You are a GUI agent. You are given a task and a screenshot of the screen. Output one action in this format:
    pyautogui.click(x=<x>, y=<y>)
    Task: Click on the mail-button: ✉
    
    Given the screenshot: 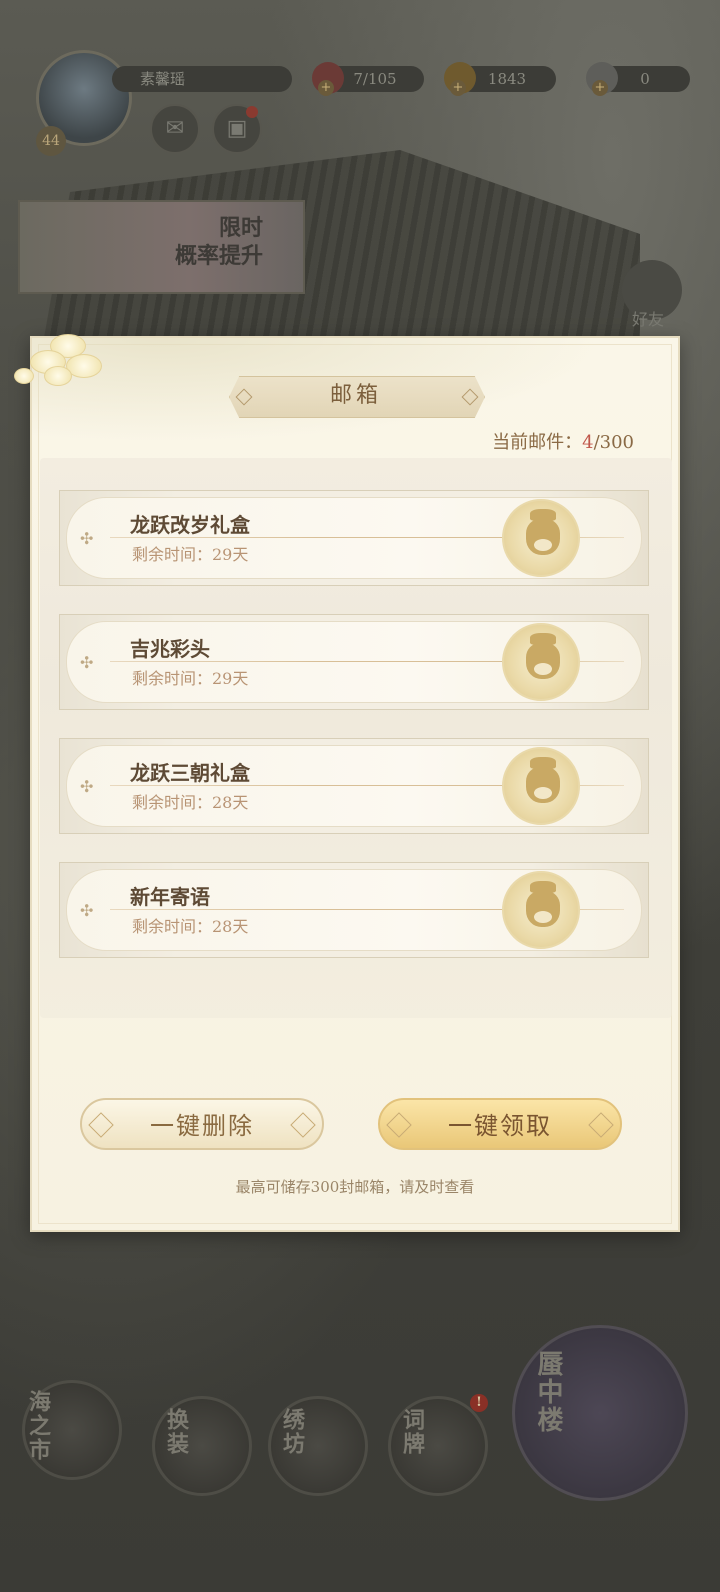 What is the action you would take?
    pyautogui.click(x=175, y=129)
    